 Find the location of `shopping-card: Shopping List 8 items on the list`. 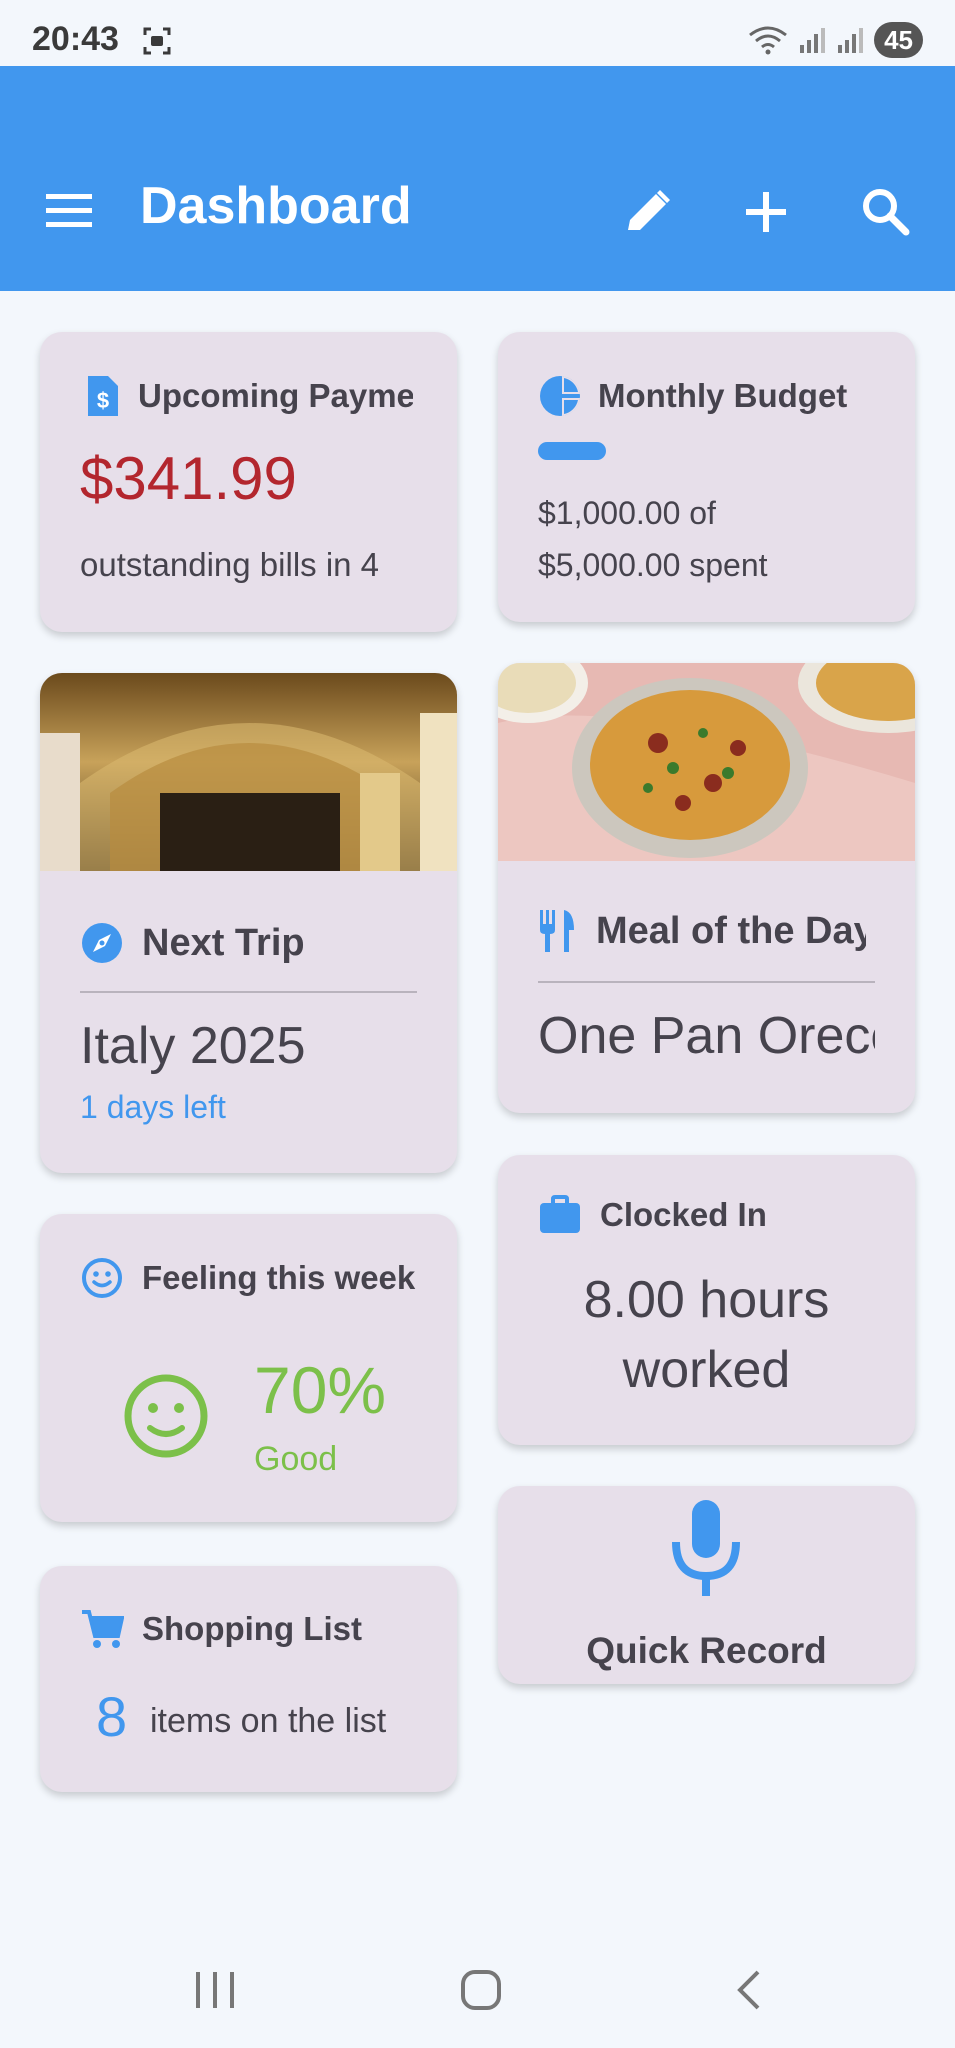

shopping-card: Shopping List 8 items on the list is located at coordinates (248, 1679).